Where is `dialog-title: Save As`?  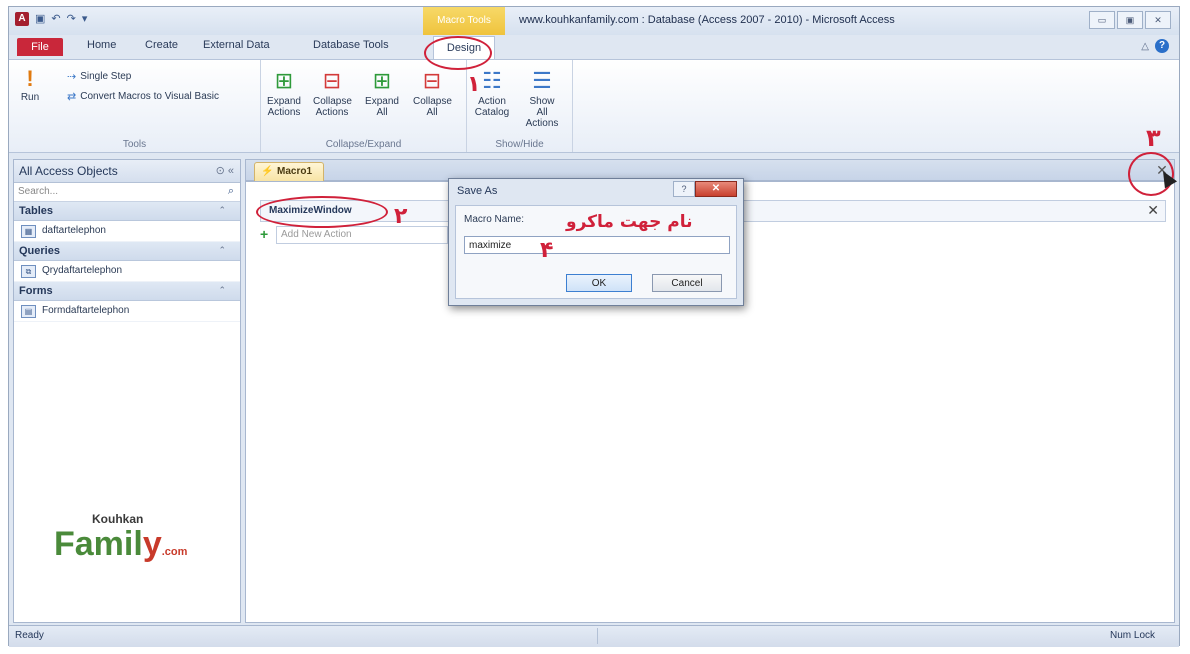 dialog-title: Save As is located at coordinates (477, 191).